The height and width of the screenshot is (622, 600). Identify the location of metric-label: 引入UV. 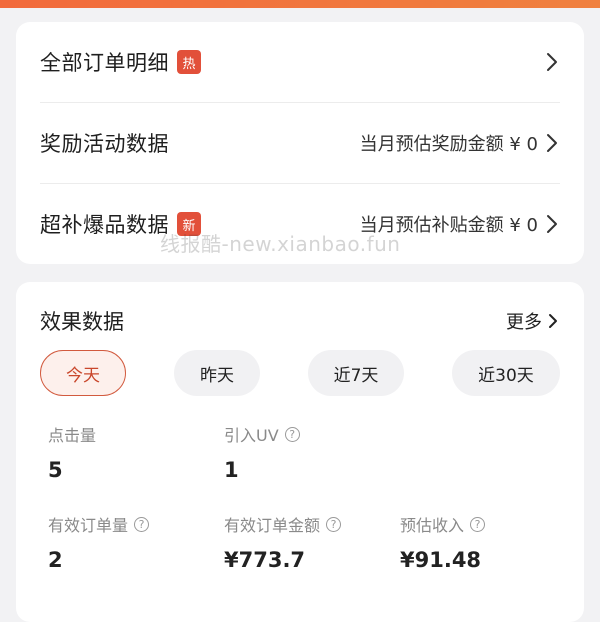
(251, 435).